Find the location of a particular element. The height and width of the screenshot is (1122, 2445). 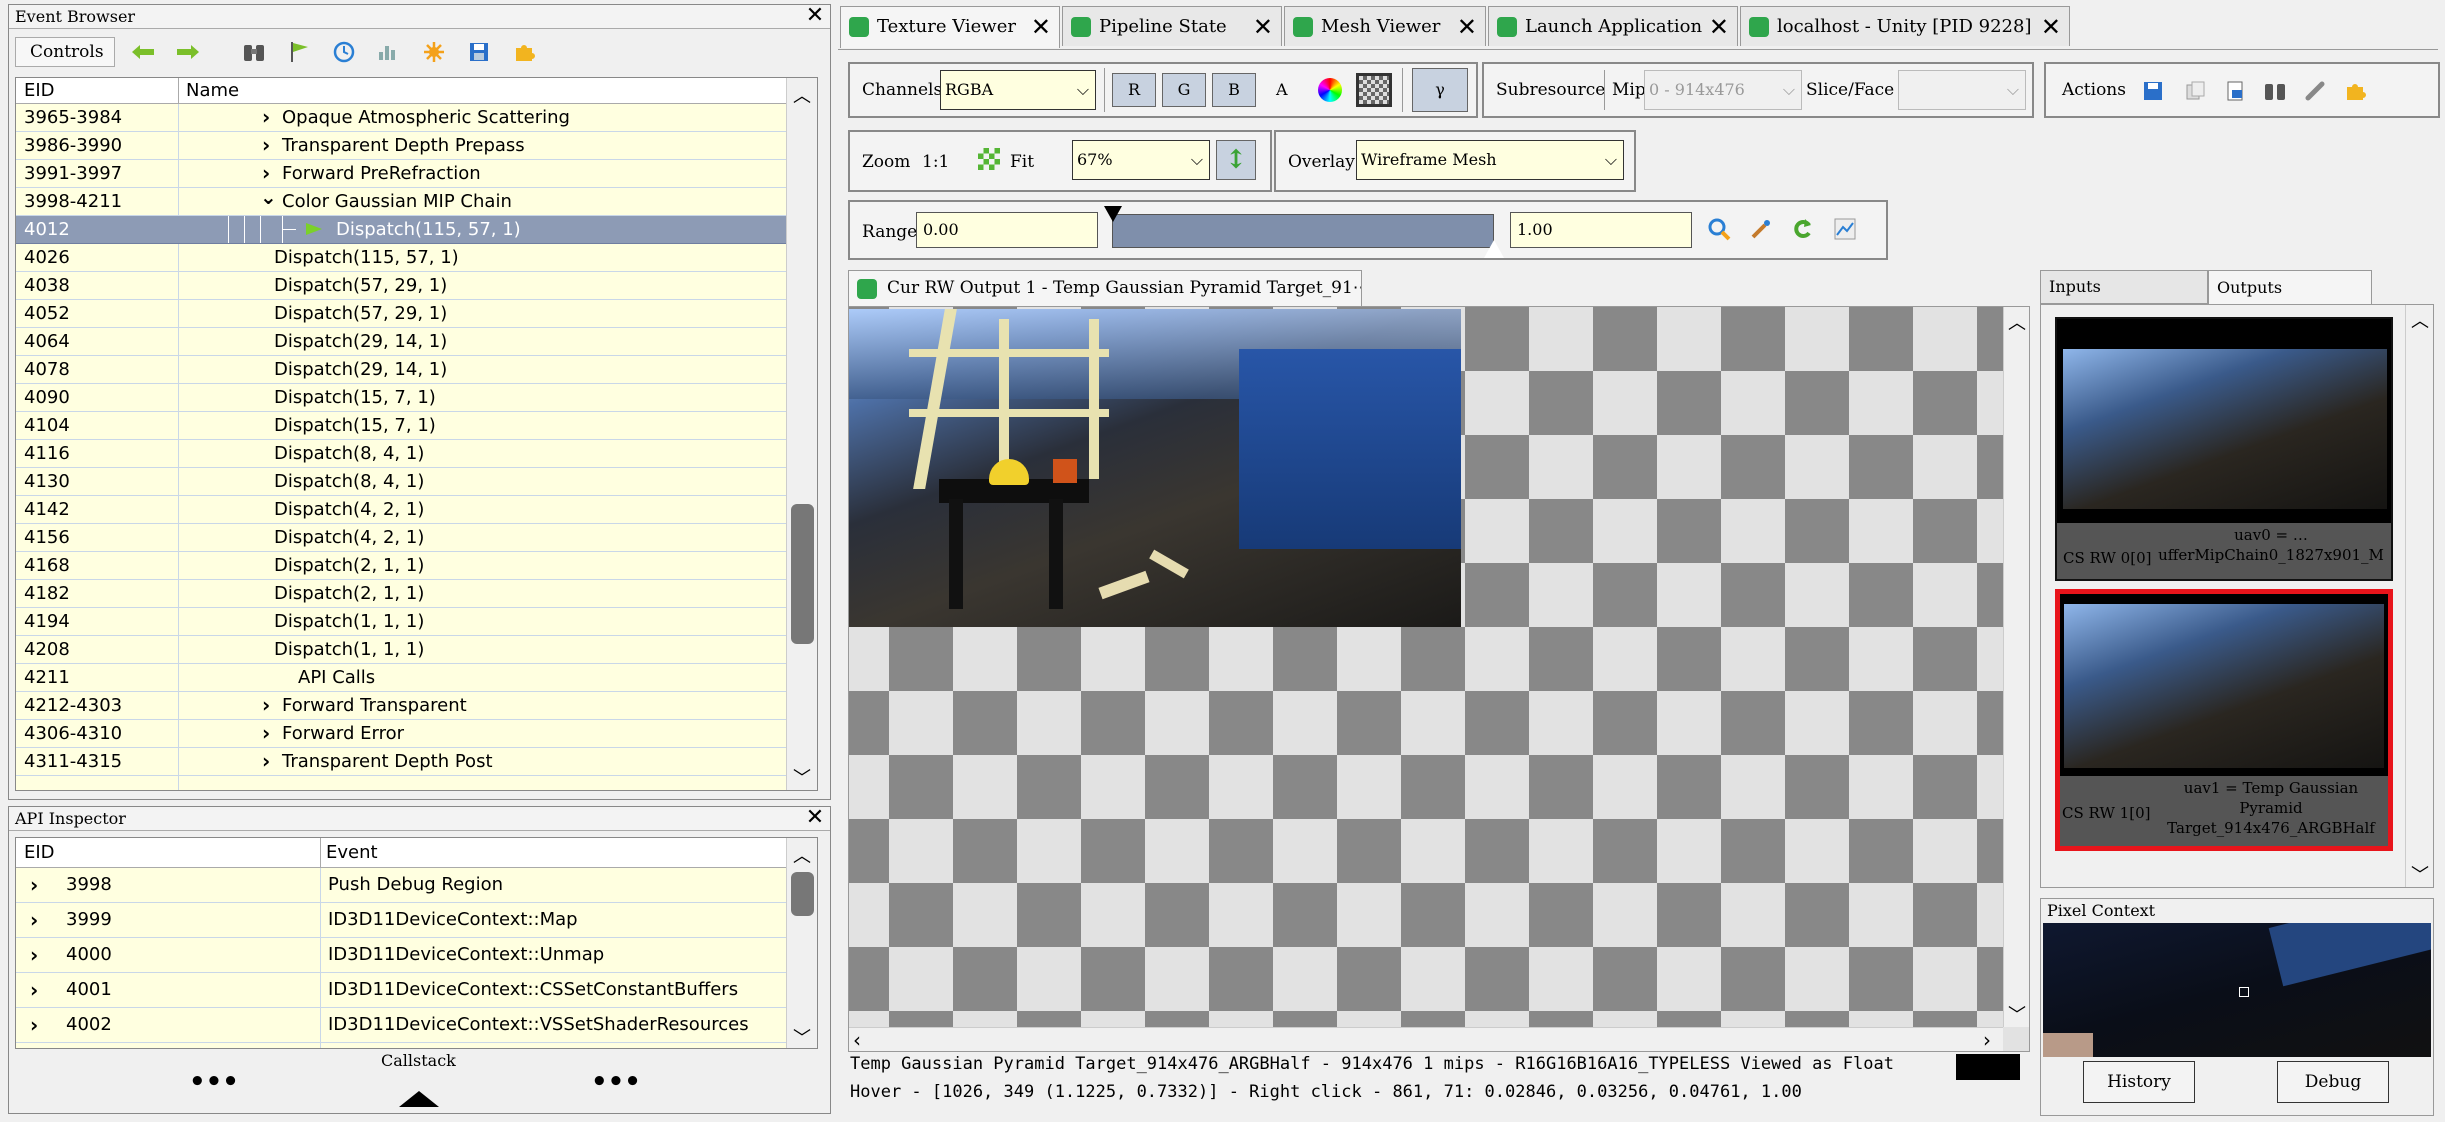

channel-r-toggle: R is located at coordinates (1134, 90).